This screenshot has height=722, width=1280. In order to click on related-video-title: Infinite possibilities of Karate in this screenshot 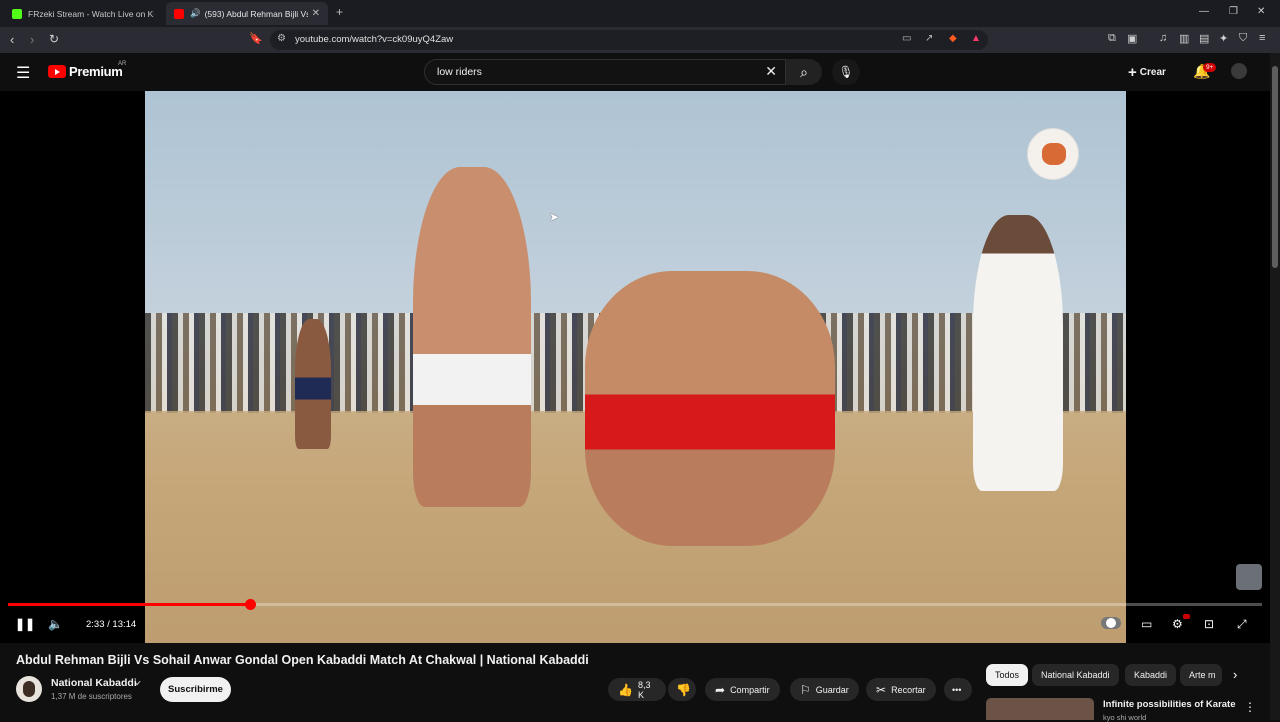, I will do `click(1169, 704)`.